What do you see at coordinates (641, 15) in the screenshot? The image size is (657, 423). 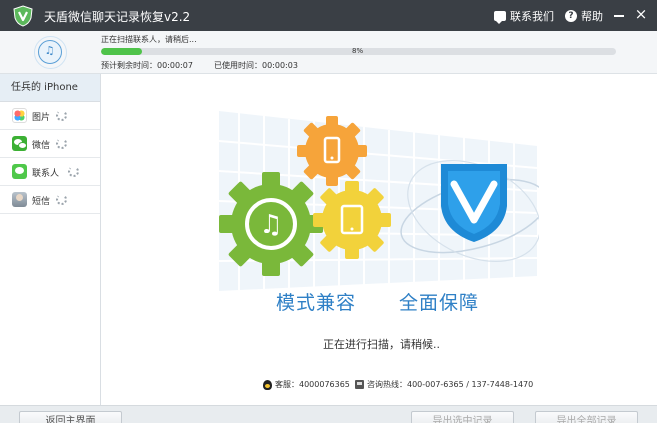 I see `close-button: ×` at bounding box center [641, 15].